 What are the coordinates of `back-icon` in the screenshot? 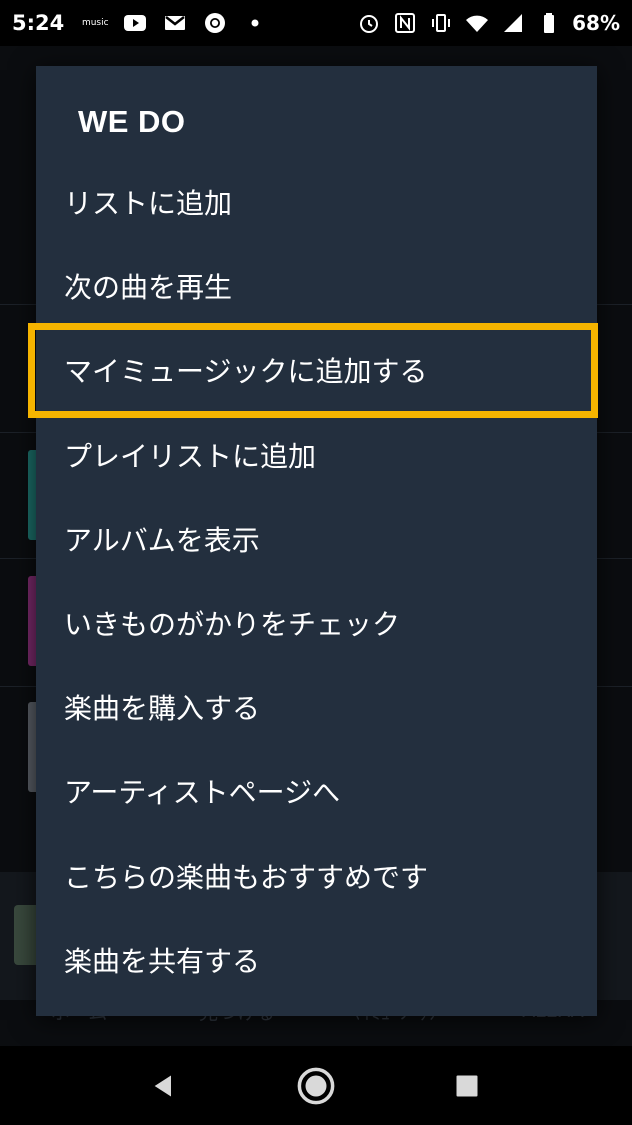 It's located at (164, 1086).